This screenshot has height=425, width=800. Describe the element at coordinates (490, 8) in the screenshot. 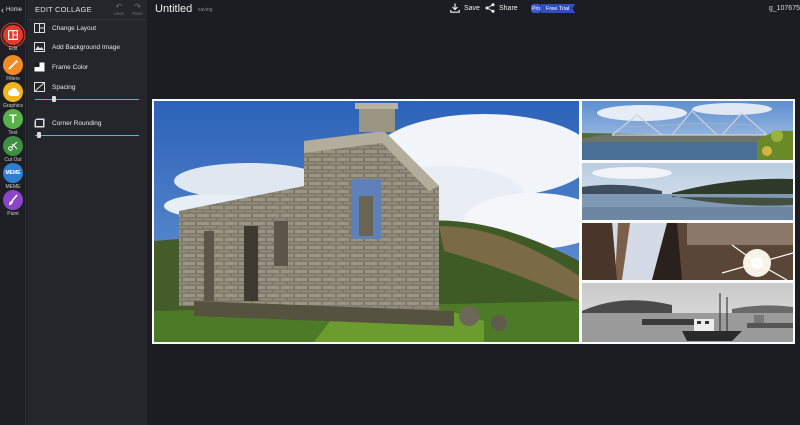

I see `share-icon` at that location.